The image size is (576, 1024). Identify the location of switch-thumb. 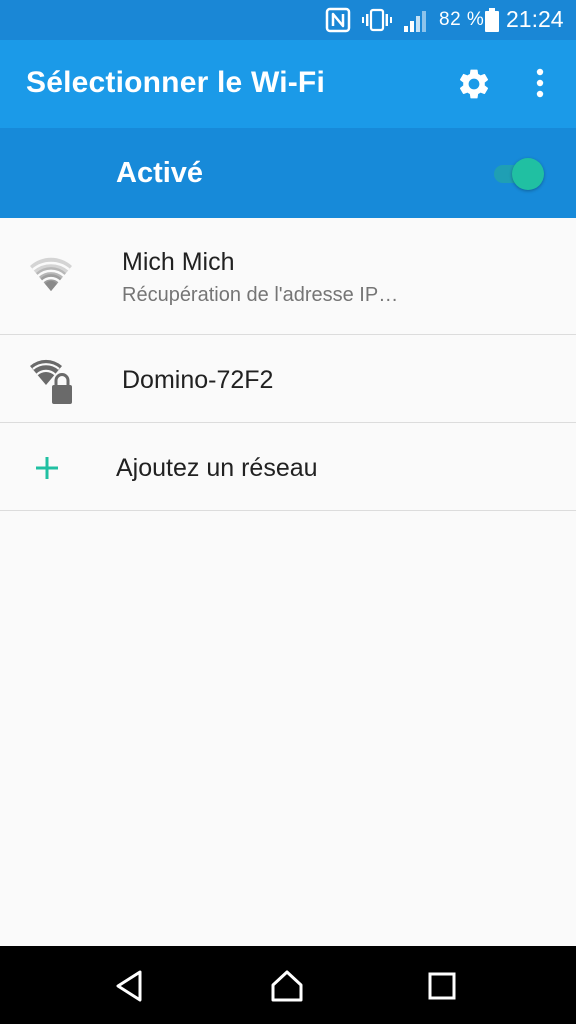
(528, 174).